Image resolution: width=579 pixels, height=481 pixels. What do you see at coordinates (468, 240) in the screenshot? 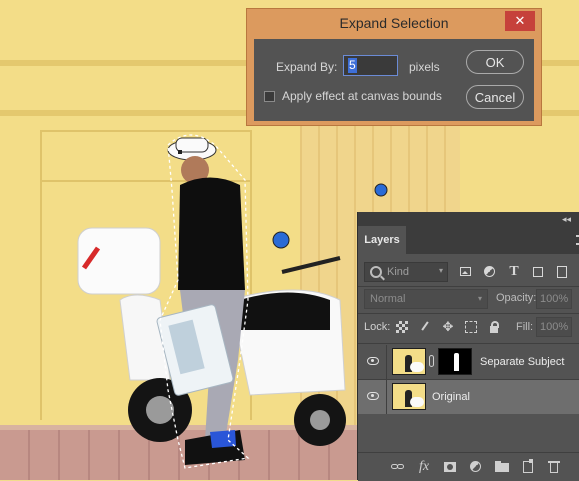
I see `panel-tab-bar: Layers` at bounding box center [468, 240].